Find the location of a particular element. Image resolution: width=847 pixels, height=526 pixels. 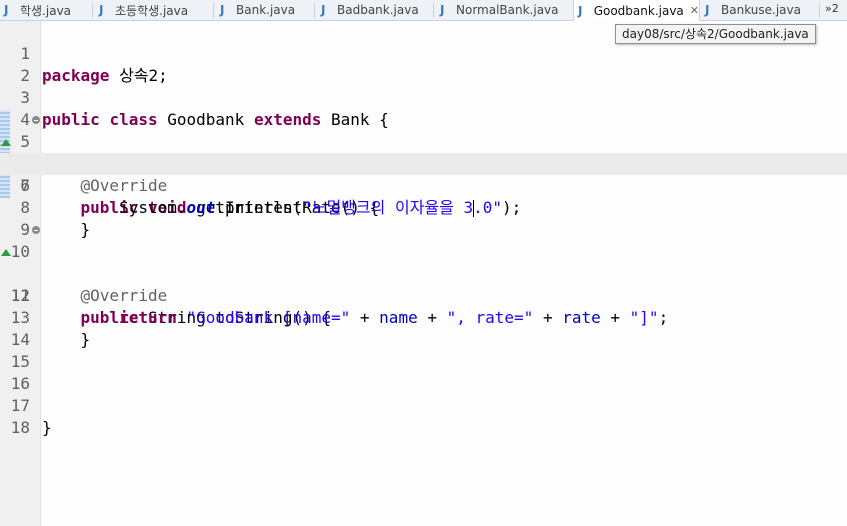

code-line-3: 3 public class Goodbank extends Bank { is located at coordinates (423, 97).